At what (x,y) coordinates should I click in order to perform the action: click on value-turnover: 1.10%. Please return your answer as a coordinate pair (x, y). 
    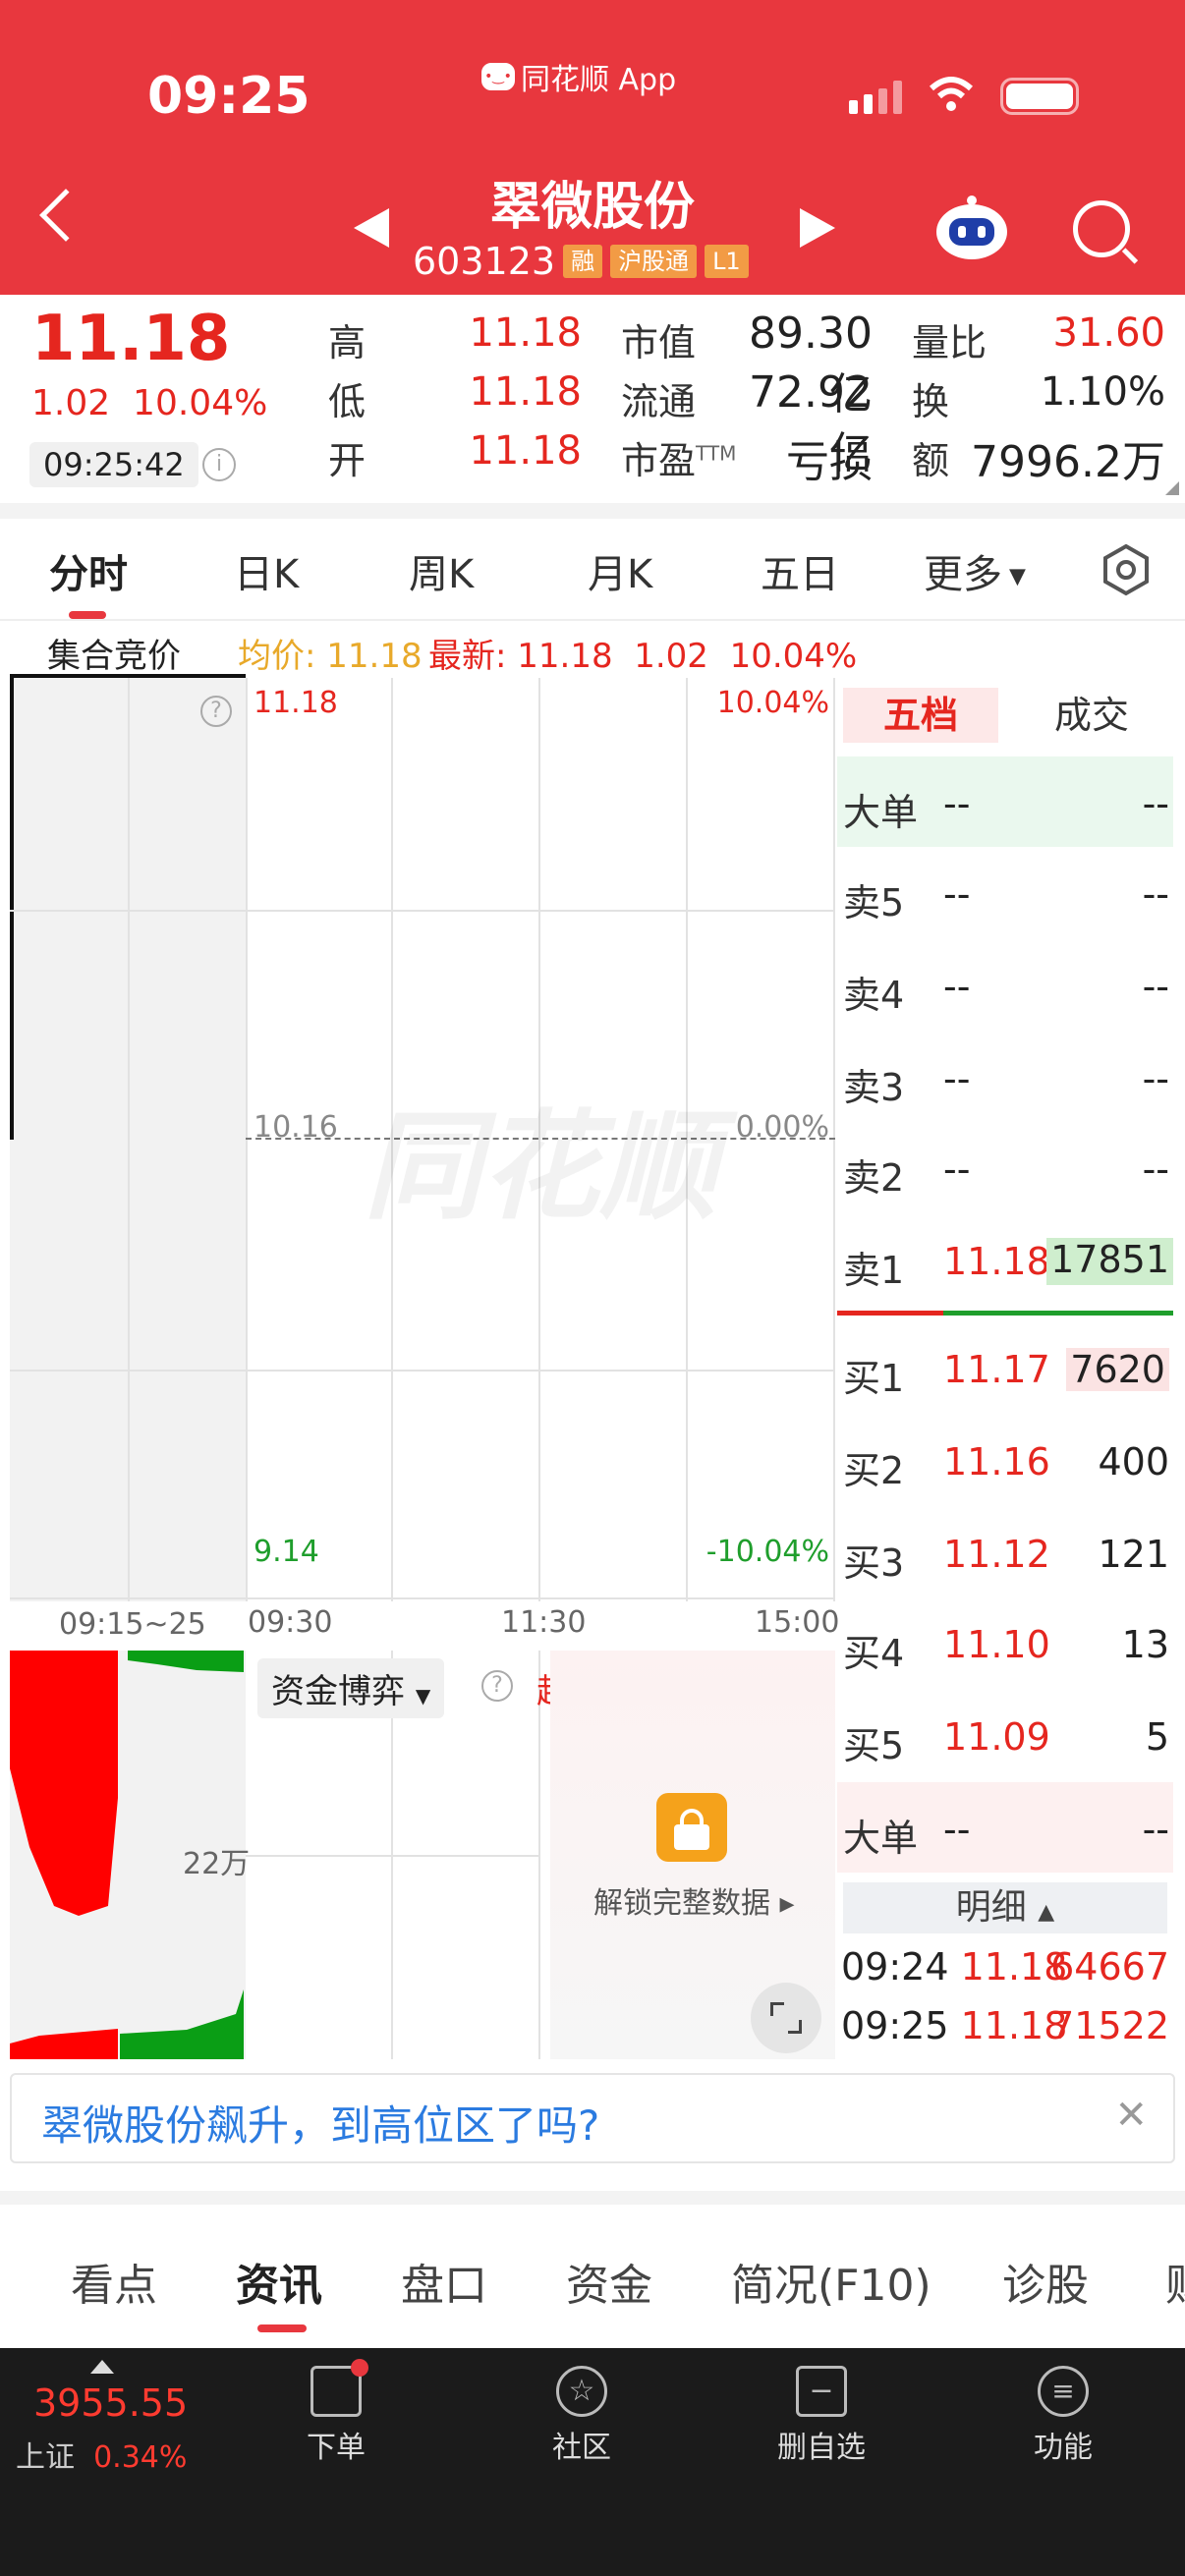
    Looking at the image, I should click on (1103, 392).